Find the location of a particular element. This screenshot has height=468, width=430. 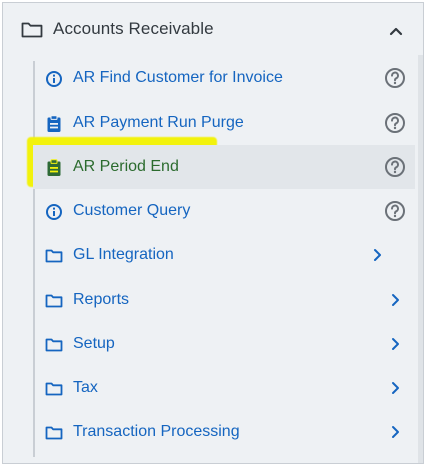

menu-item-tax: Tax is located at coordinates (224, 388).